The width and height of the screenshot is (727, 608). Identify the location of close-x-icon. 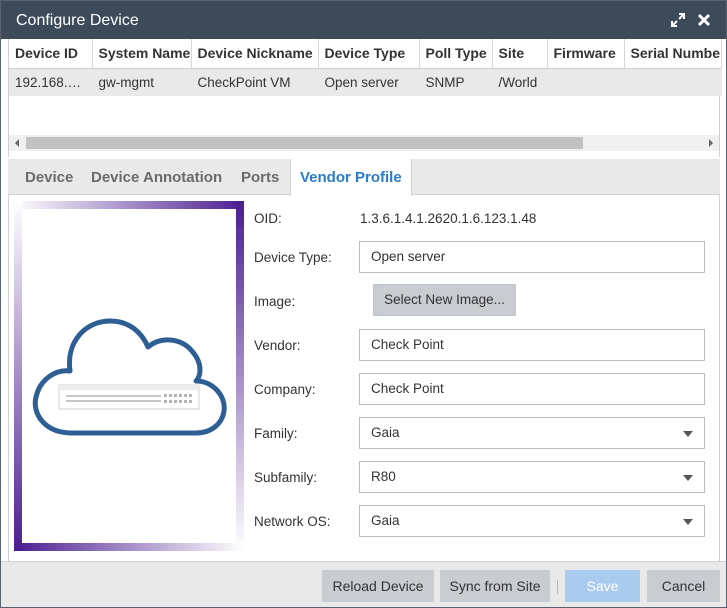
(704, 20).